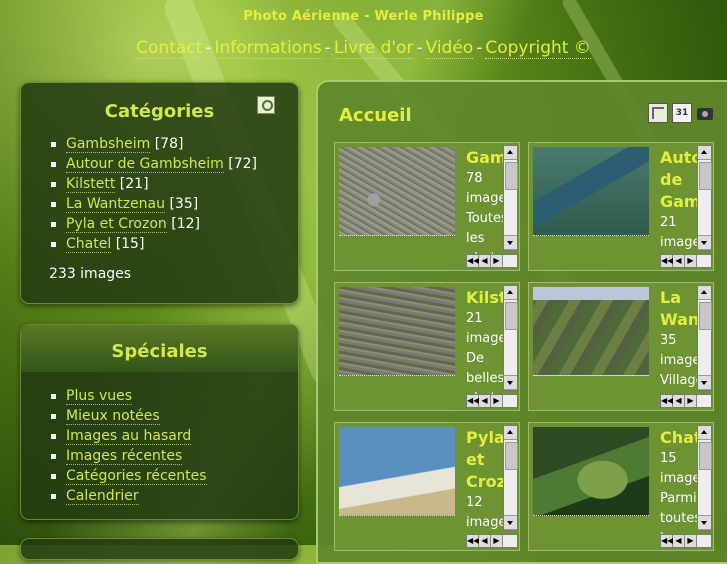 This screenshot has height=564, width=727. Describe the element at coordinates (102, 496) in the screenshot. I see `special-link-calendar: Calendrier` at that location.